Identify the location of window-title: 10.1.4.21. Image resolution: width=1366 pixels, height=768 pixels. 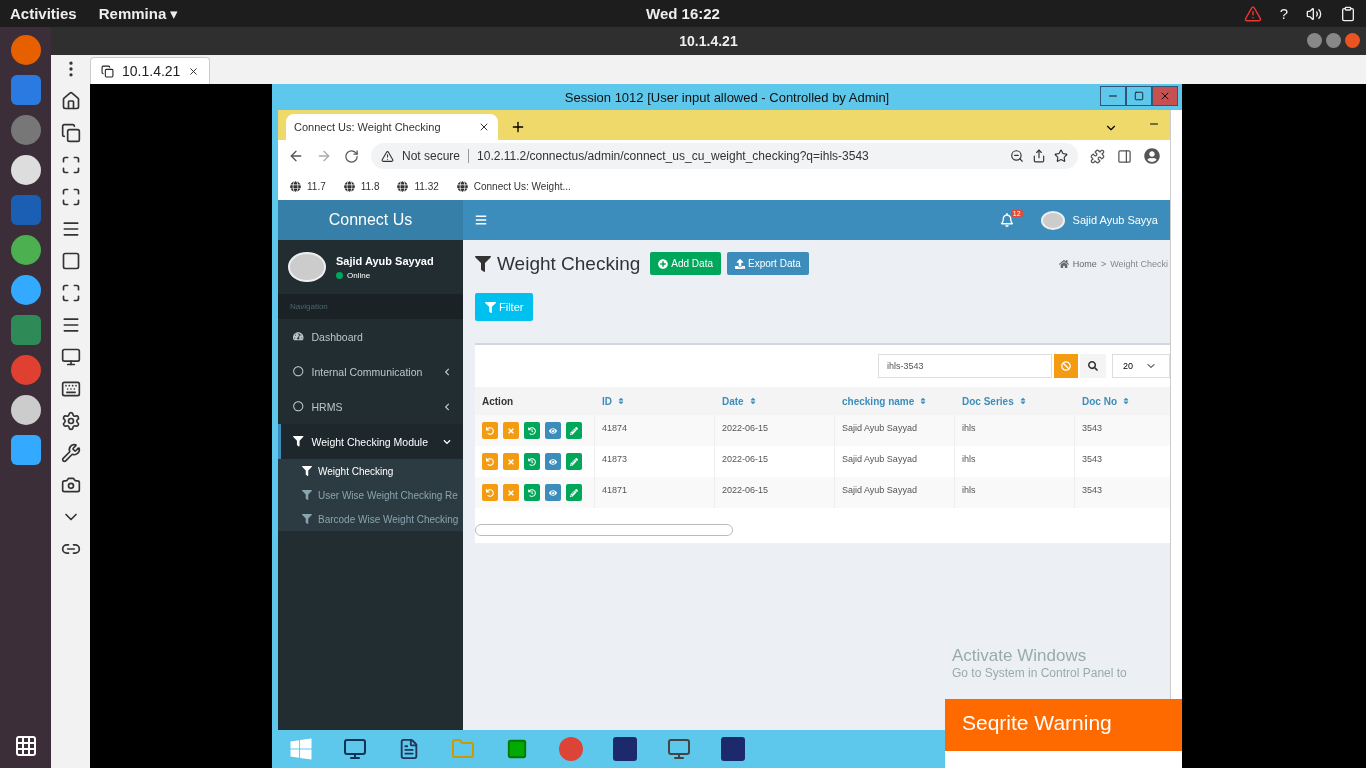
(708, 41).